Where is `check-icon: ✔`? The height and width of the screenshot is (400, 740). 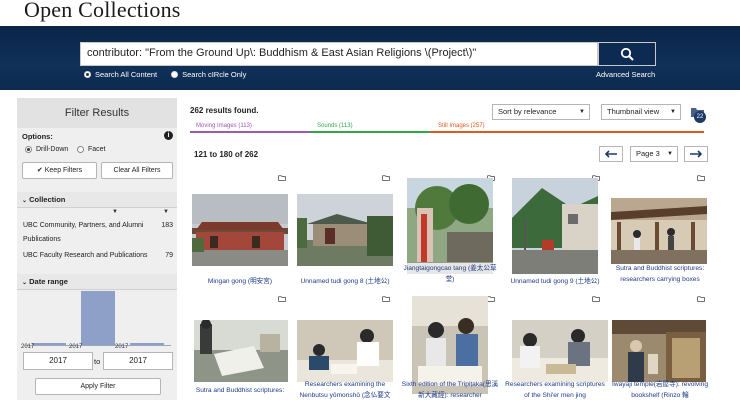 check-icon: ✔ is located at coordinates (39, 170).